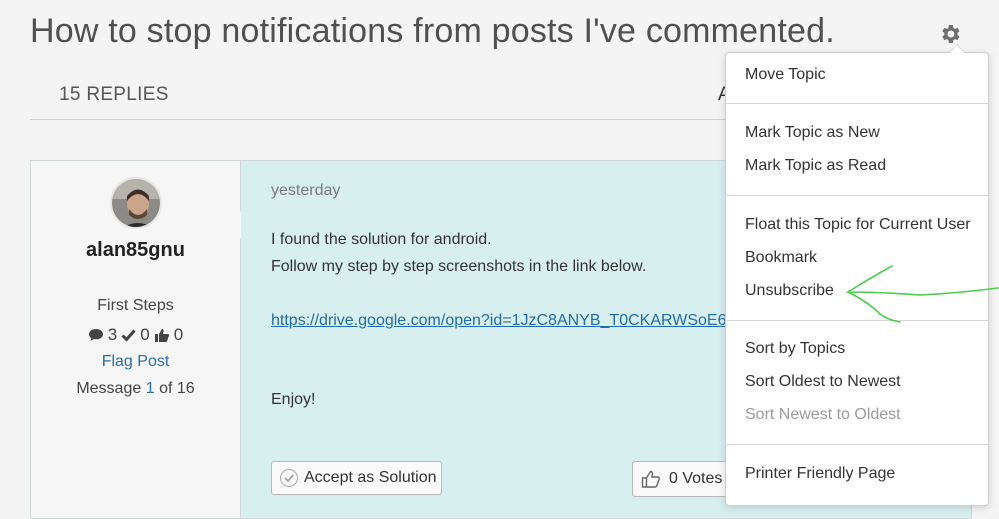 The width and height of the screenshot is (999, 519). I want to click on menu-item-mark-new: Mark Topic as New, so click(812, 133).